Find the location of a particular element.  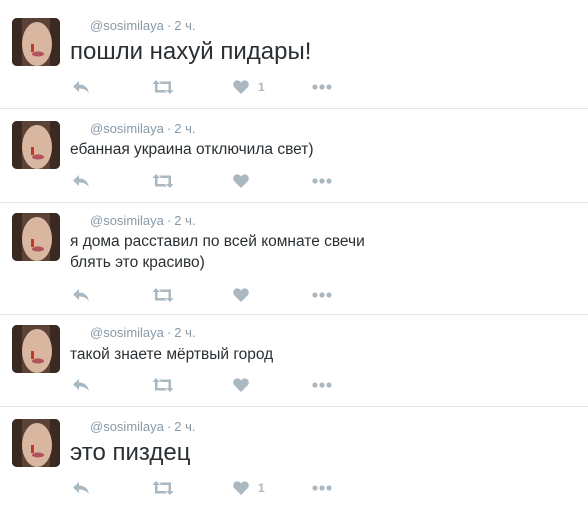

tweet-text-line: пошли нахуй пидары! is located at coordinates (191, 51).